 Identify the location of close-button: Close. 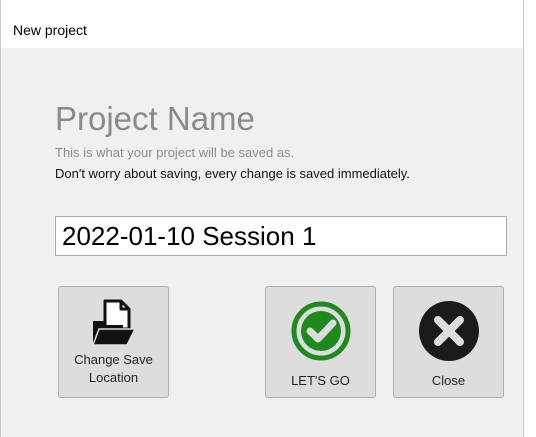
(448, 342).